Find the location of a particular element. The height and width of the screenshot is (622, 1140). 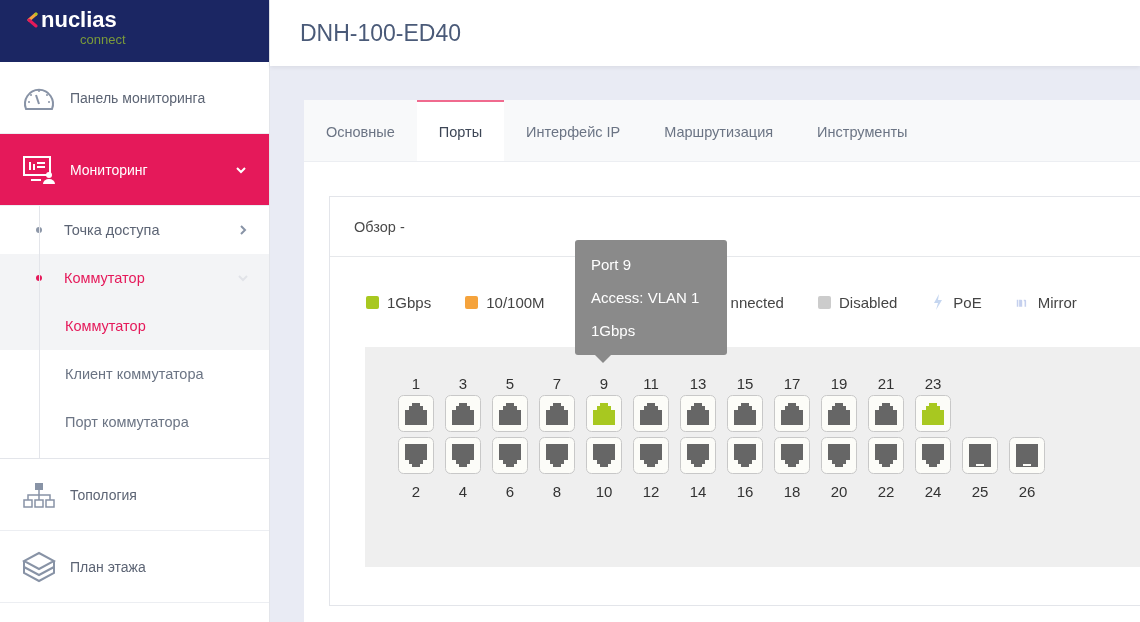

monitor-user-icon is located at coordinates (39, 169).